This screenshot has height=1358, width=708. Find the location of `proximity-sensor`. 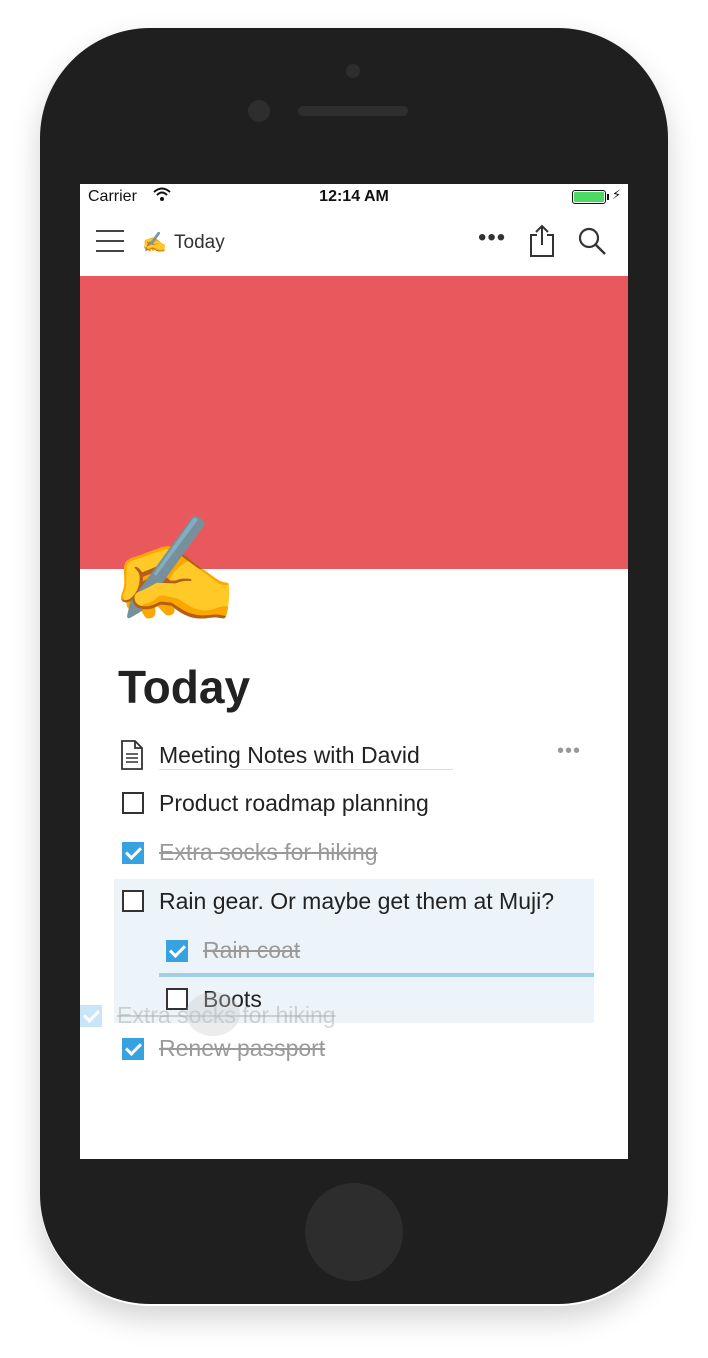

proximity-sensor is located at coordinates (353, 71).